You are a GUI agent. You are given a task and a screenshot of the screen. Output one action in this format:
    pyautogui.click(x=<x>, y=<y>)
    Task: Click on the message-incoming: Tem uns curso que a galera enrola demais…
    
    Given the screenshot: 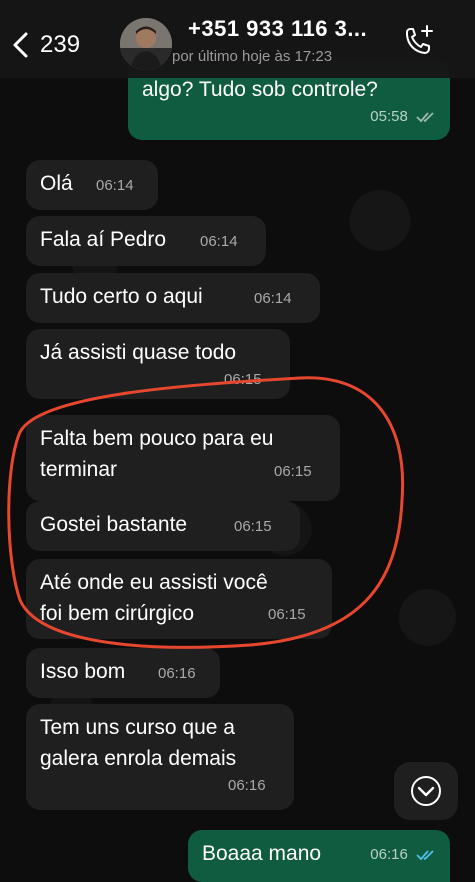 What is the action you would take?
    pyautogui.click(x=160, y=757)
    